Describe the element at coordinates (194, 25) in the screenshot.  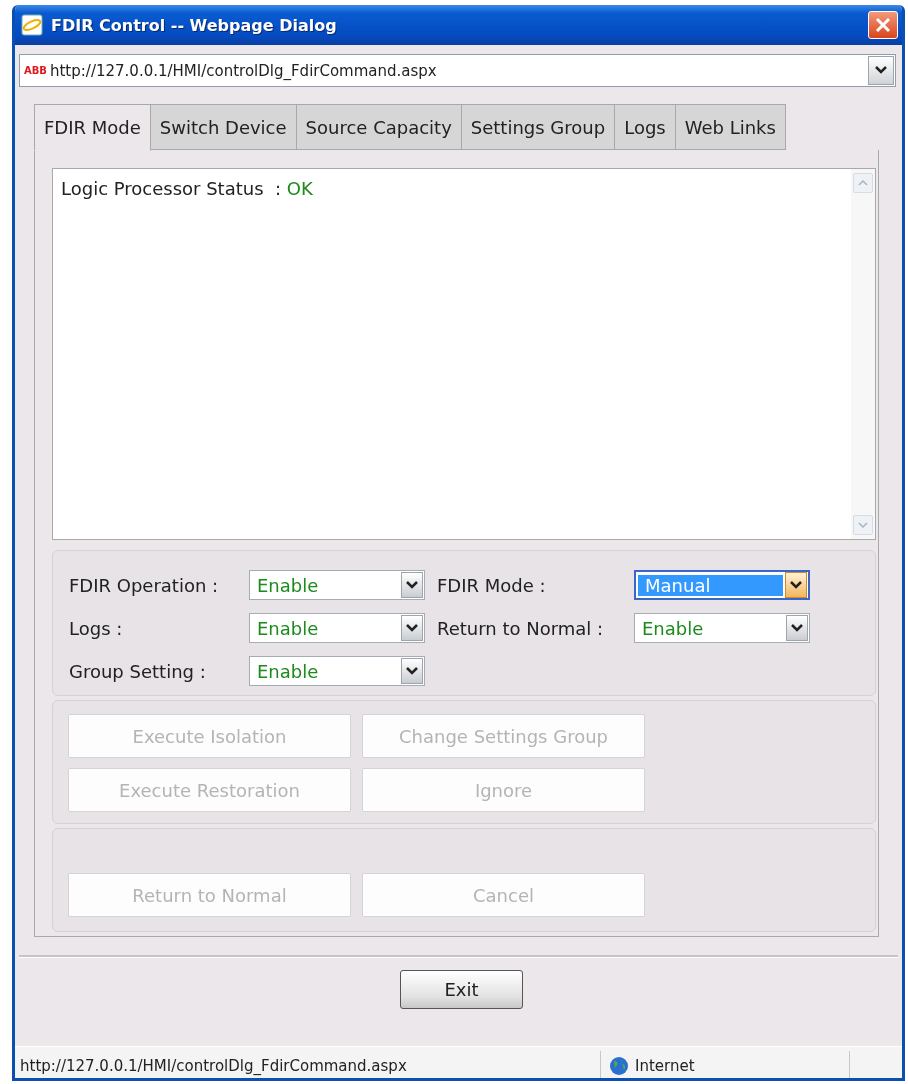
I see `window-title: FDIR Control -- Webpage Dialog` at that location.